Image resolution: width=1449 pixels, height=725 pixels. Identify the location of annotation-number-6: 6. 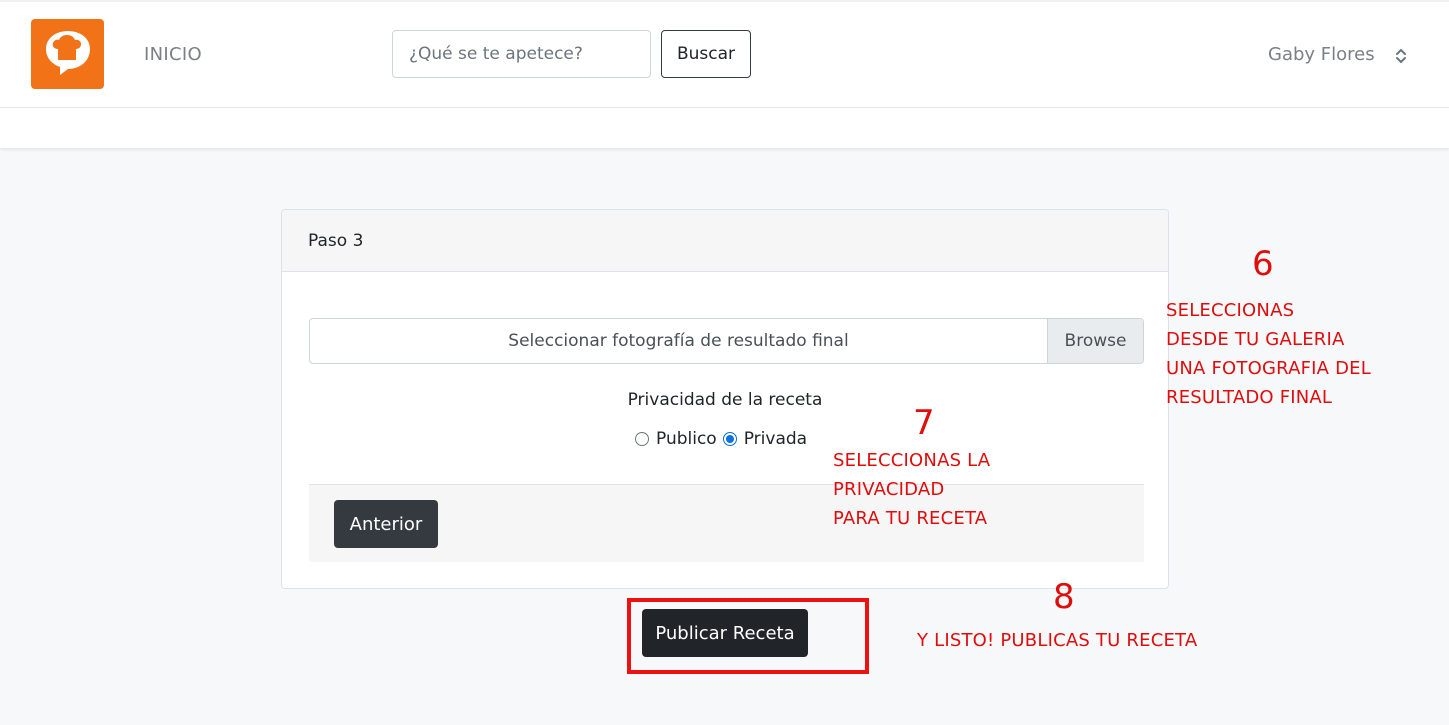
(1263, 264).